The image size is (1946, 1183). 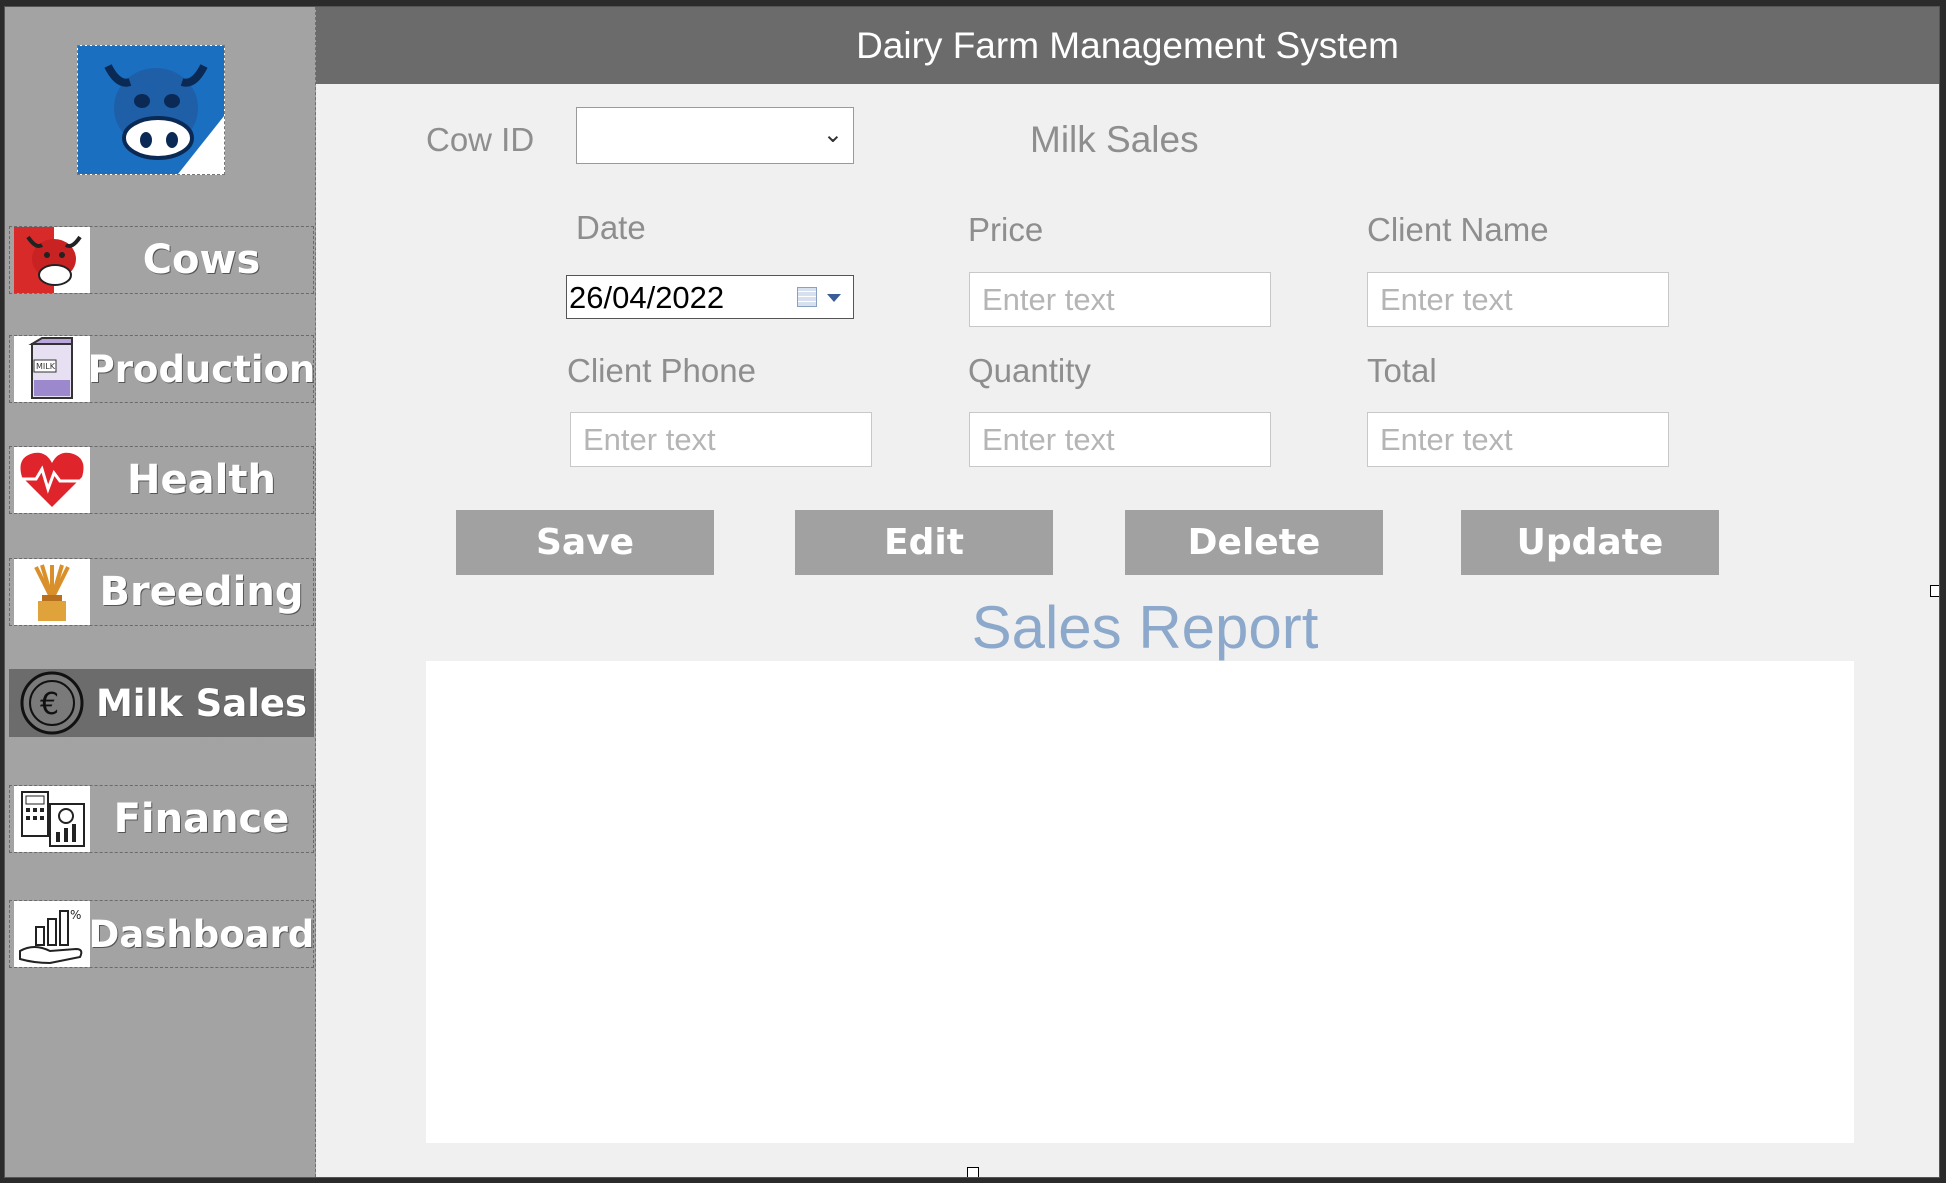 I want to click on cow-logo-icon, so click(x=151, y=110).